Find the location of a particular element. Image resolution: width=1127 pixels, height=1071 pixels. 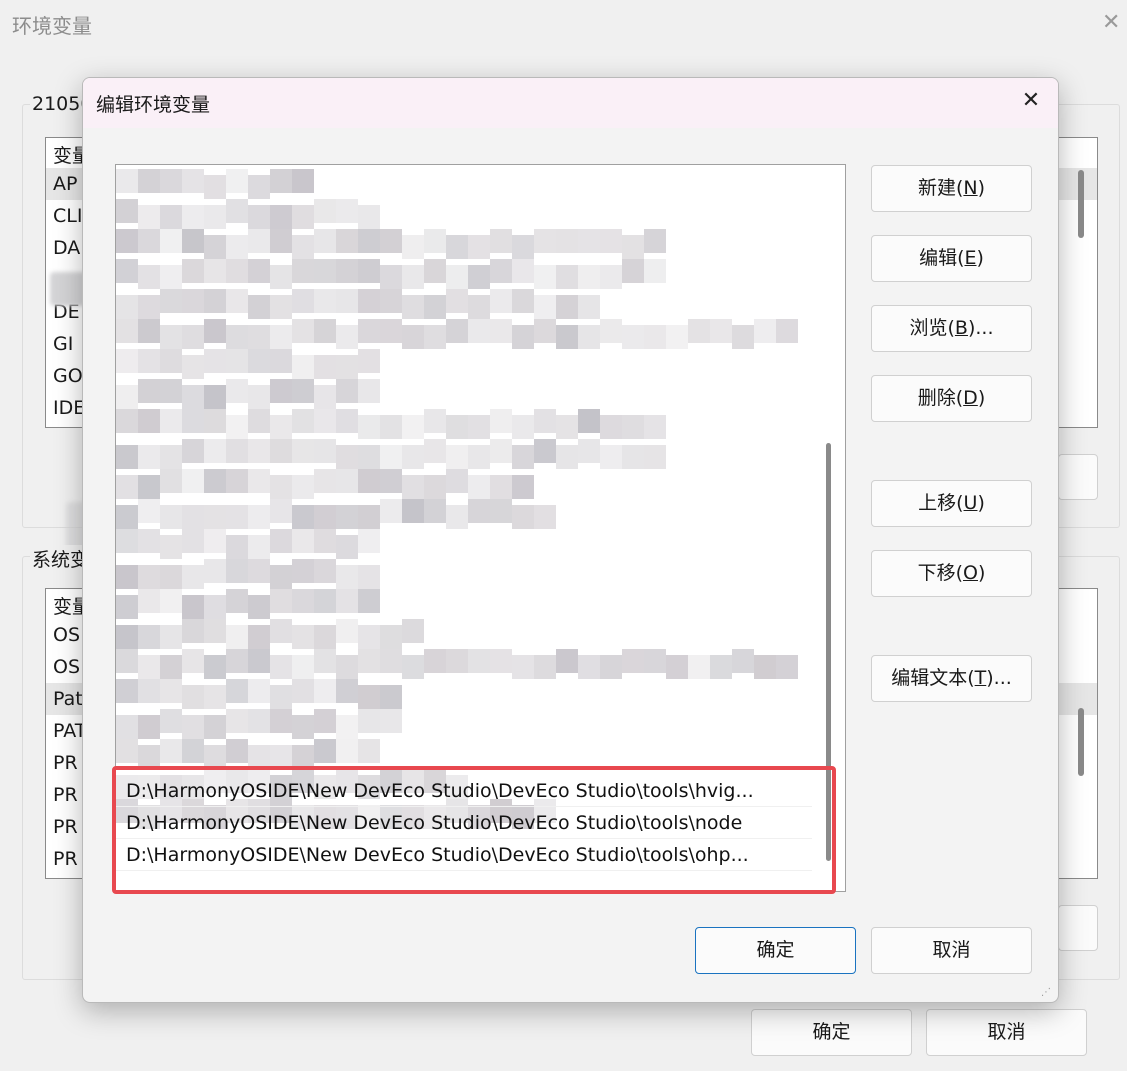

bg-ok-button: 确定 is located at coordinates (831, 1032).